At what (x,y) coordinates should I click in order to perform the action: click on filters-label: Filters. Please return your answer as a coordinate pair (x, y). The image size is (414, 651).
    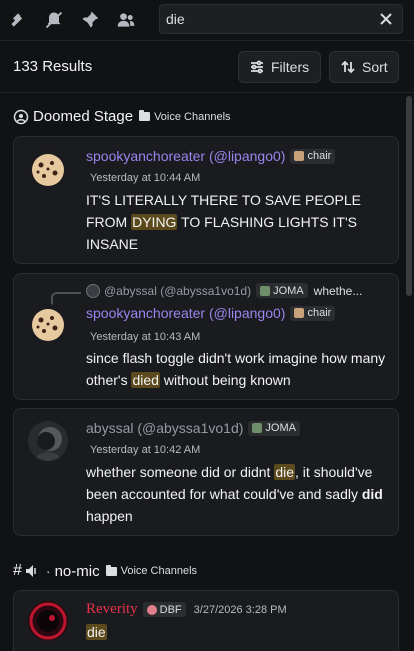
    Looking at the image, I should click on (290, 67).